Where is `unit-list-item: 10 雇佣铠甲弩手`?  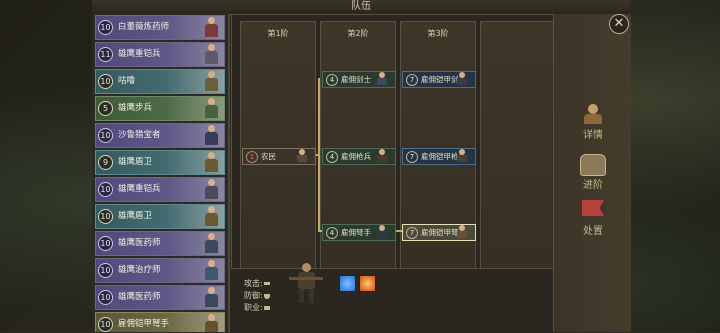 unit-list-item: 10 雇佣铠甲弩手 is located at coordinates (160, 322).